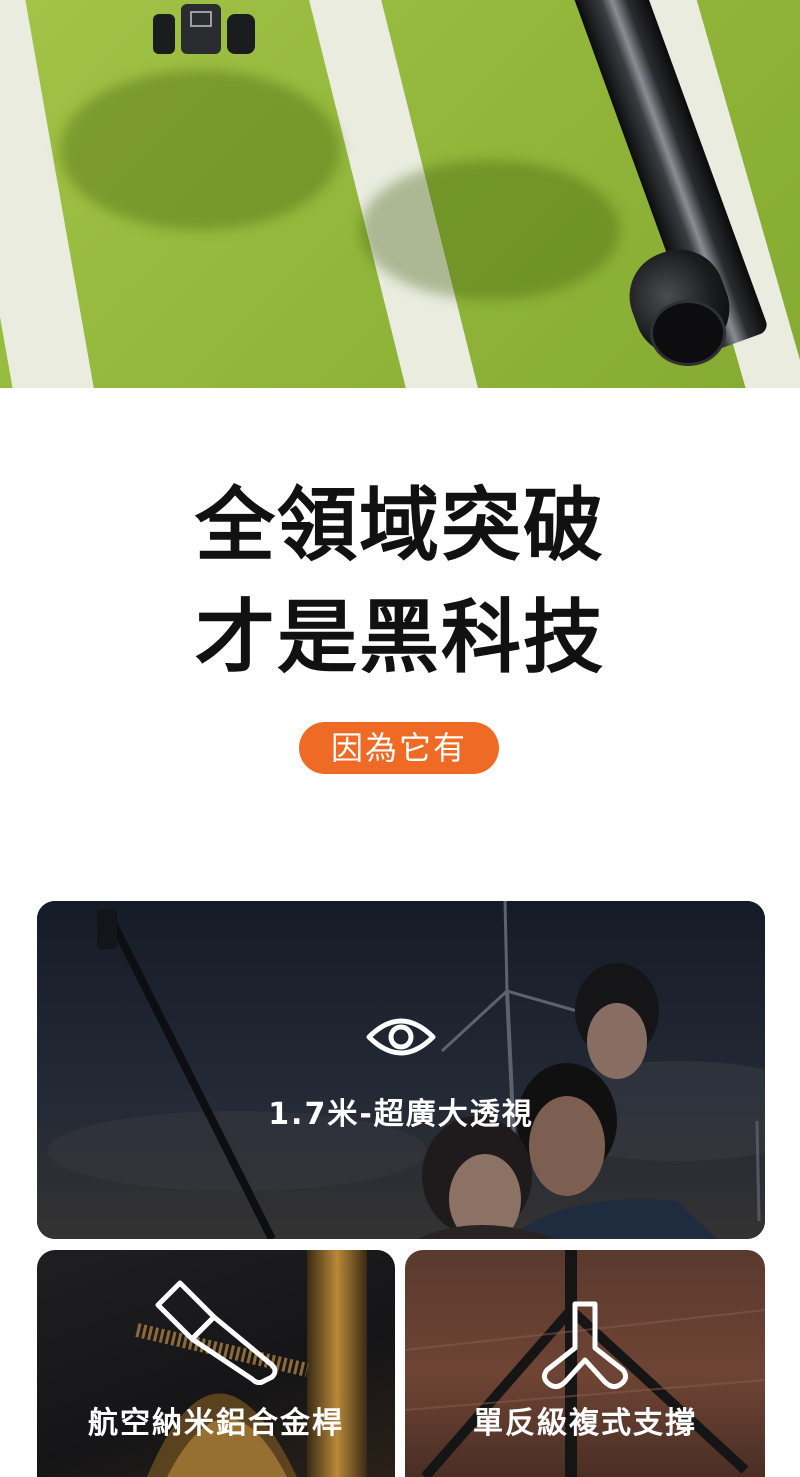 The image size is (800, 1477). Describe the element at coordinates (688, 333) in the screenshot. I see `pole-end-cap` at that location.